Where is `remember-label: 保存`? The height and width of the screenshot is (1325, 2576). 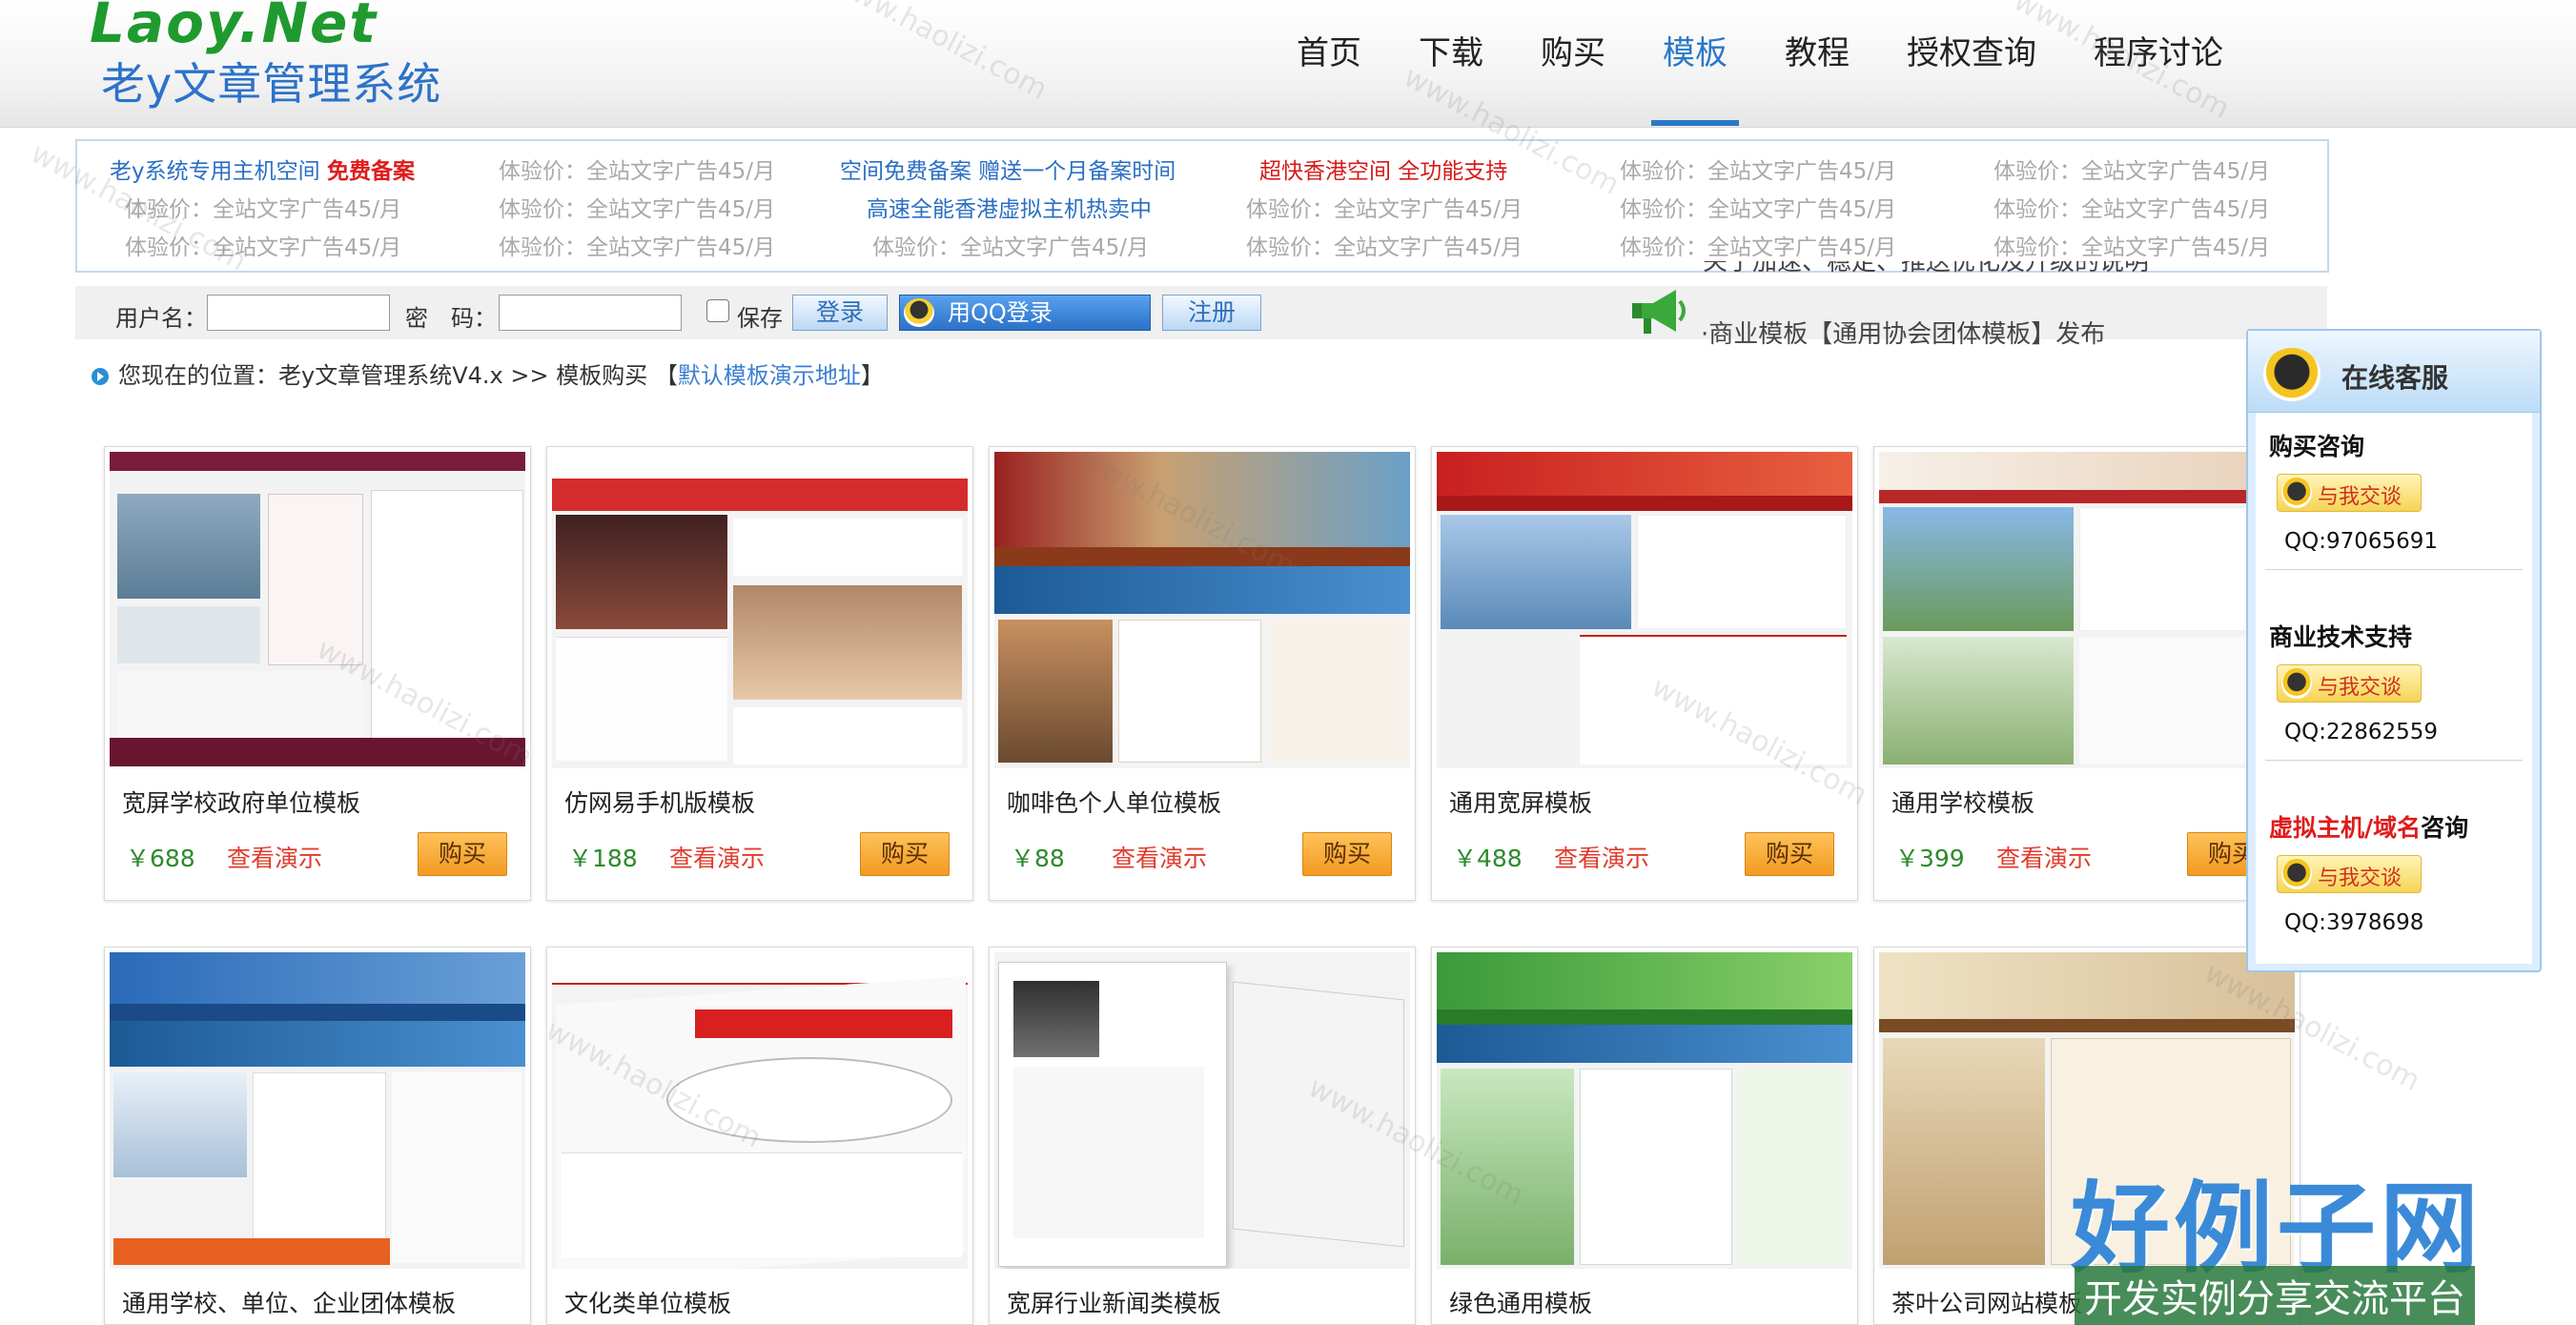 remember-label: 保存 is located at coordinates (760, 318).